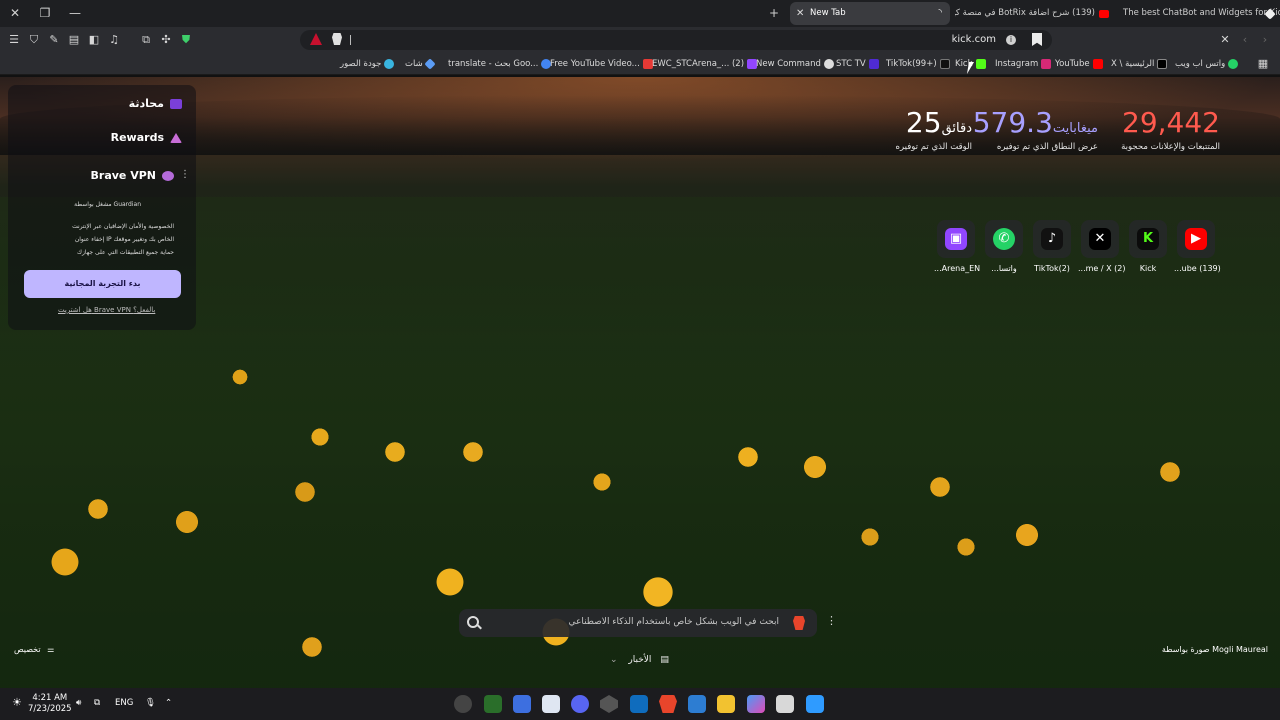 Image resolution: width=1280 pixels, height=720 pixels. Describe the element at coordinates (815, 704) in the screenshot. I see `start-icon` at that location.